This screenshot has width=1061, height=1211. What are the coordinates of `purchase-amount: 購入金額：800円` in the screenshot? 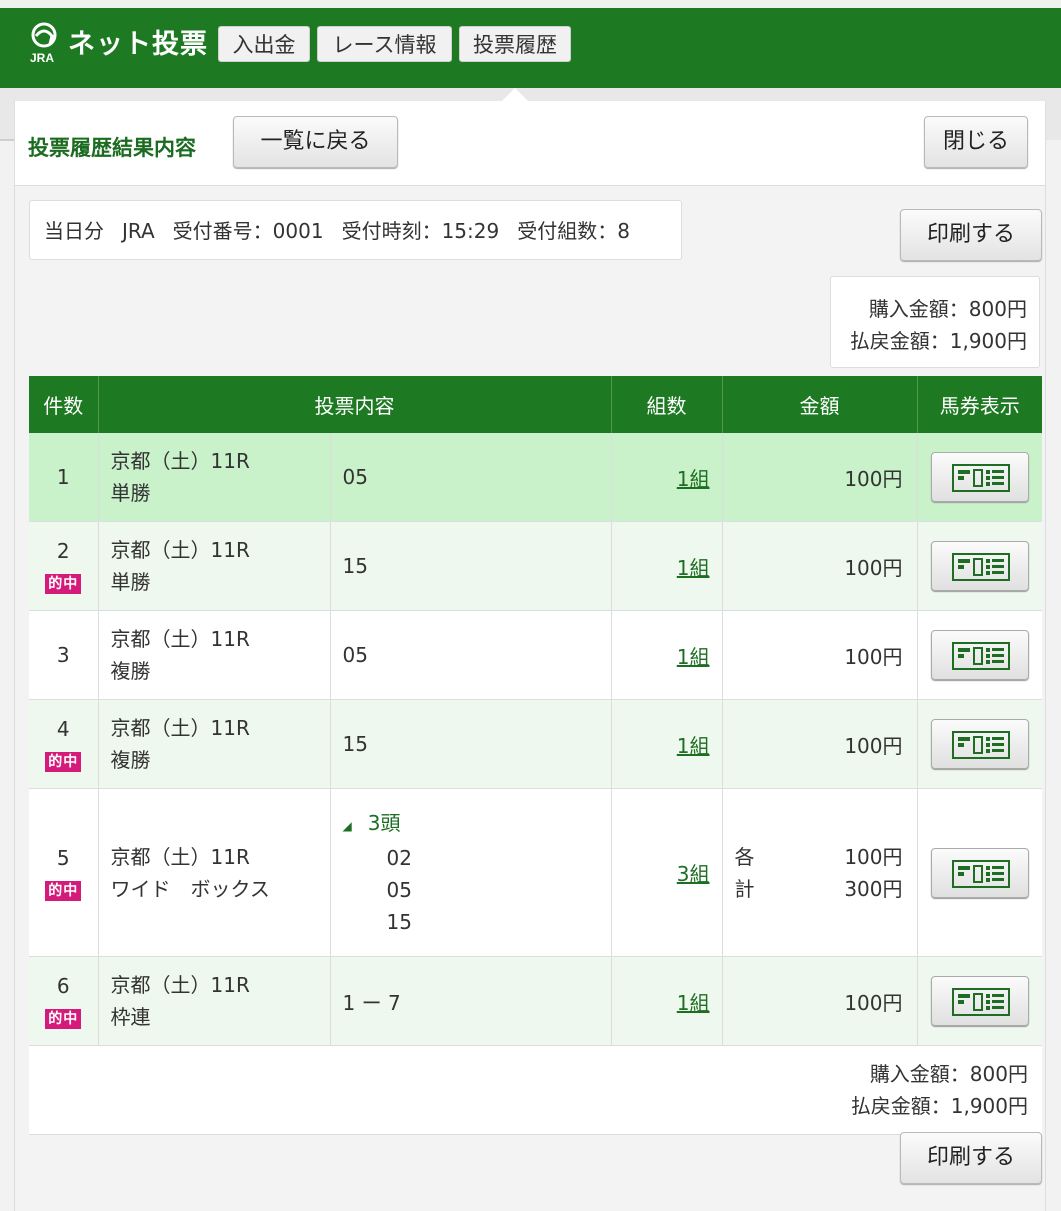 It's located at (947, 309).